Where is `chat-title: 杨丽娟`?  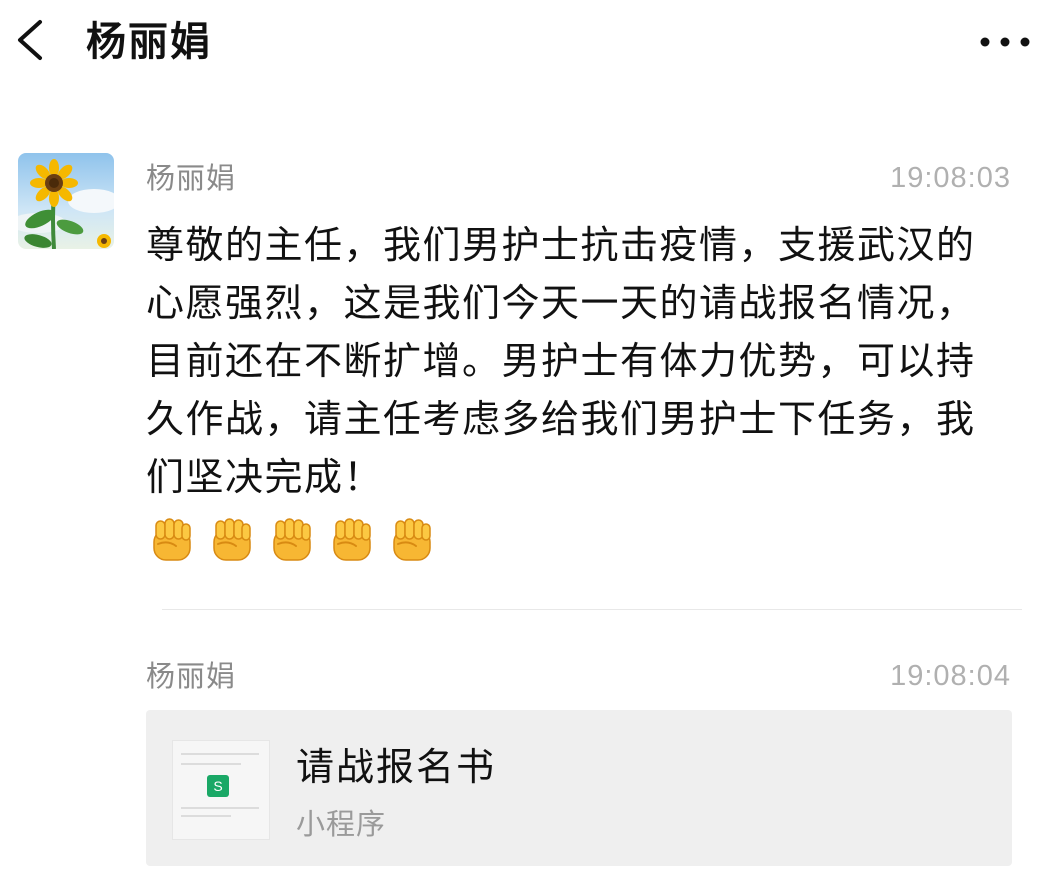 chat-title: 杨丽娟 is located at coordinates (149, 42).